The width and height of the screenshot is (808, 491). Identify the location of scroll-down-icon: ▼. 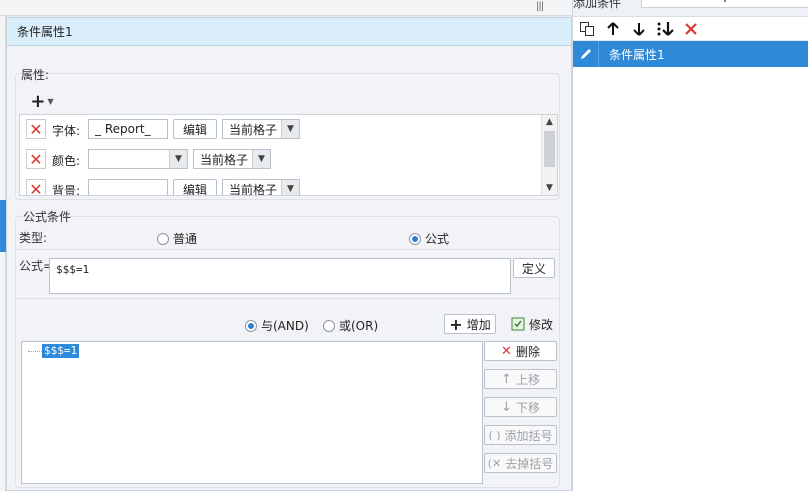
(549, 188).